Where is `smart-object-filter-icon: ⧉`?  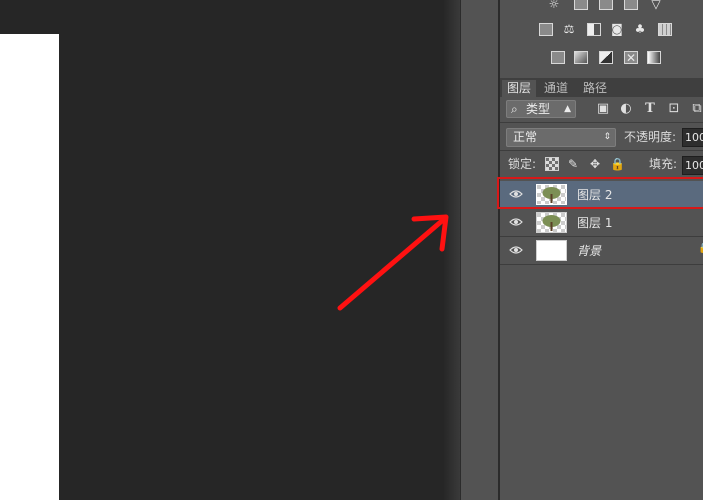 smart-object-filter-icon: ⧉ is located at coordinates (696, 109).